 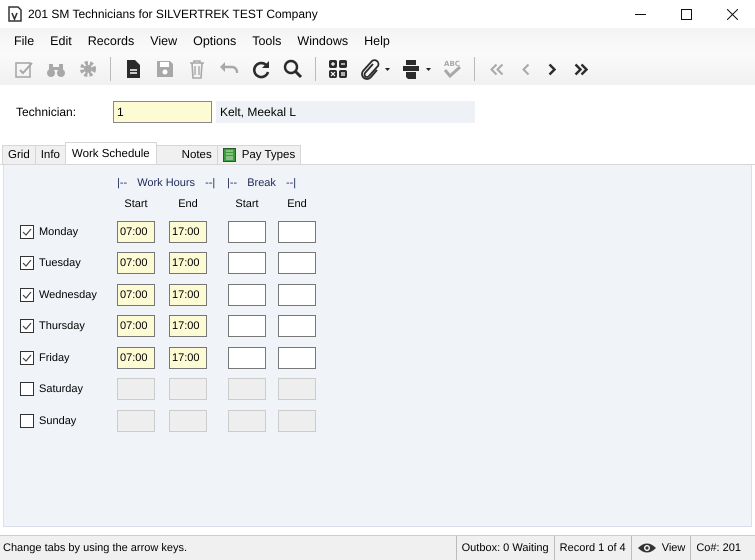 I want to click on calculator-icon, so click(x=338, y=69).